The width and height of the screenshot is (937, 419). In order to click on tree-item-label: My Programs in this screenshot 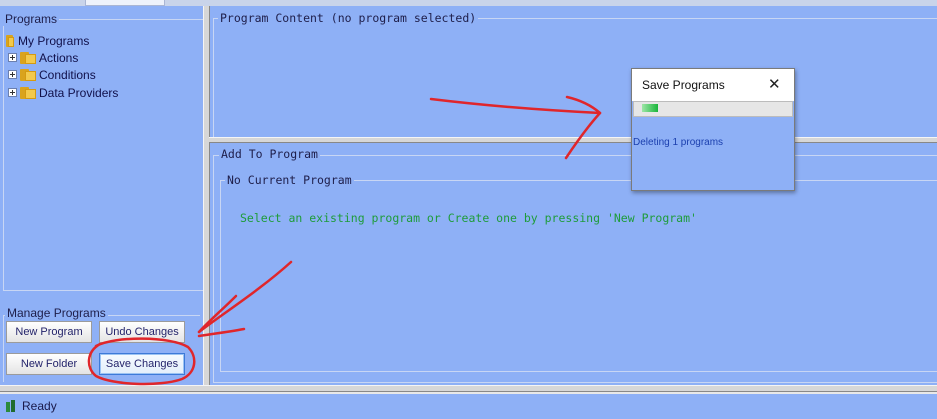, I will do `click(54, 40)`.